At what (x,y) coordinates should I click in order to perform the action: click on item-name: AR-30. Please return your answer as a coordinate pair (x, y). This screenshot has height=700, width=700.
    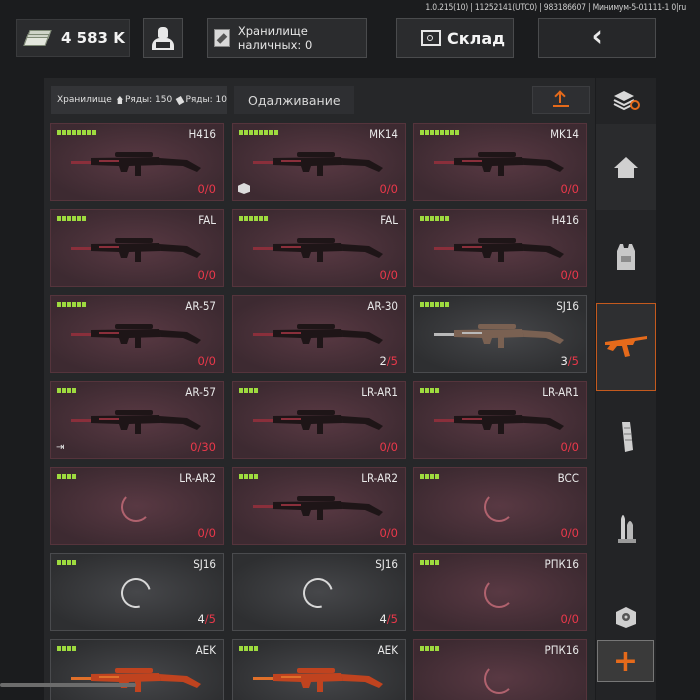
    Looking at the image, I should click on (382, 306).